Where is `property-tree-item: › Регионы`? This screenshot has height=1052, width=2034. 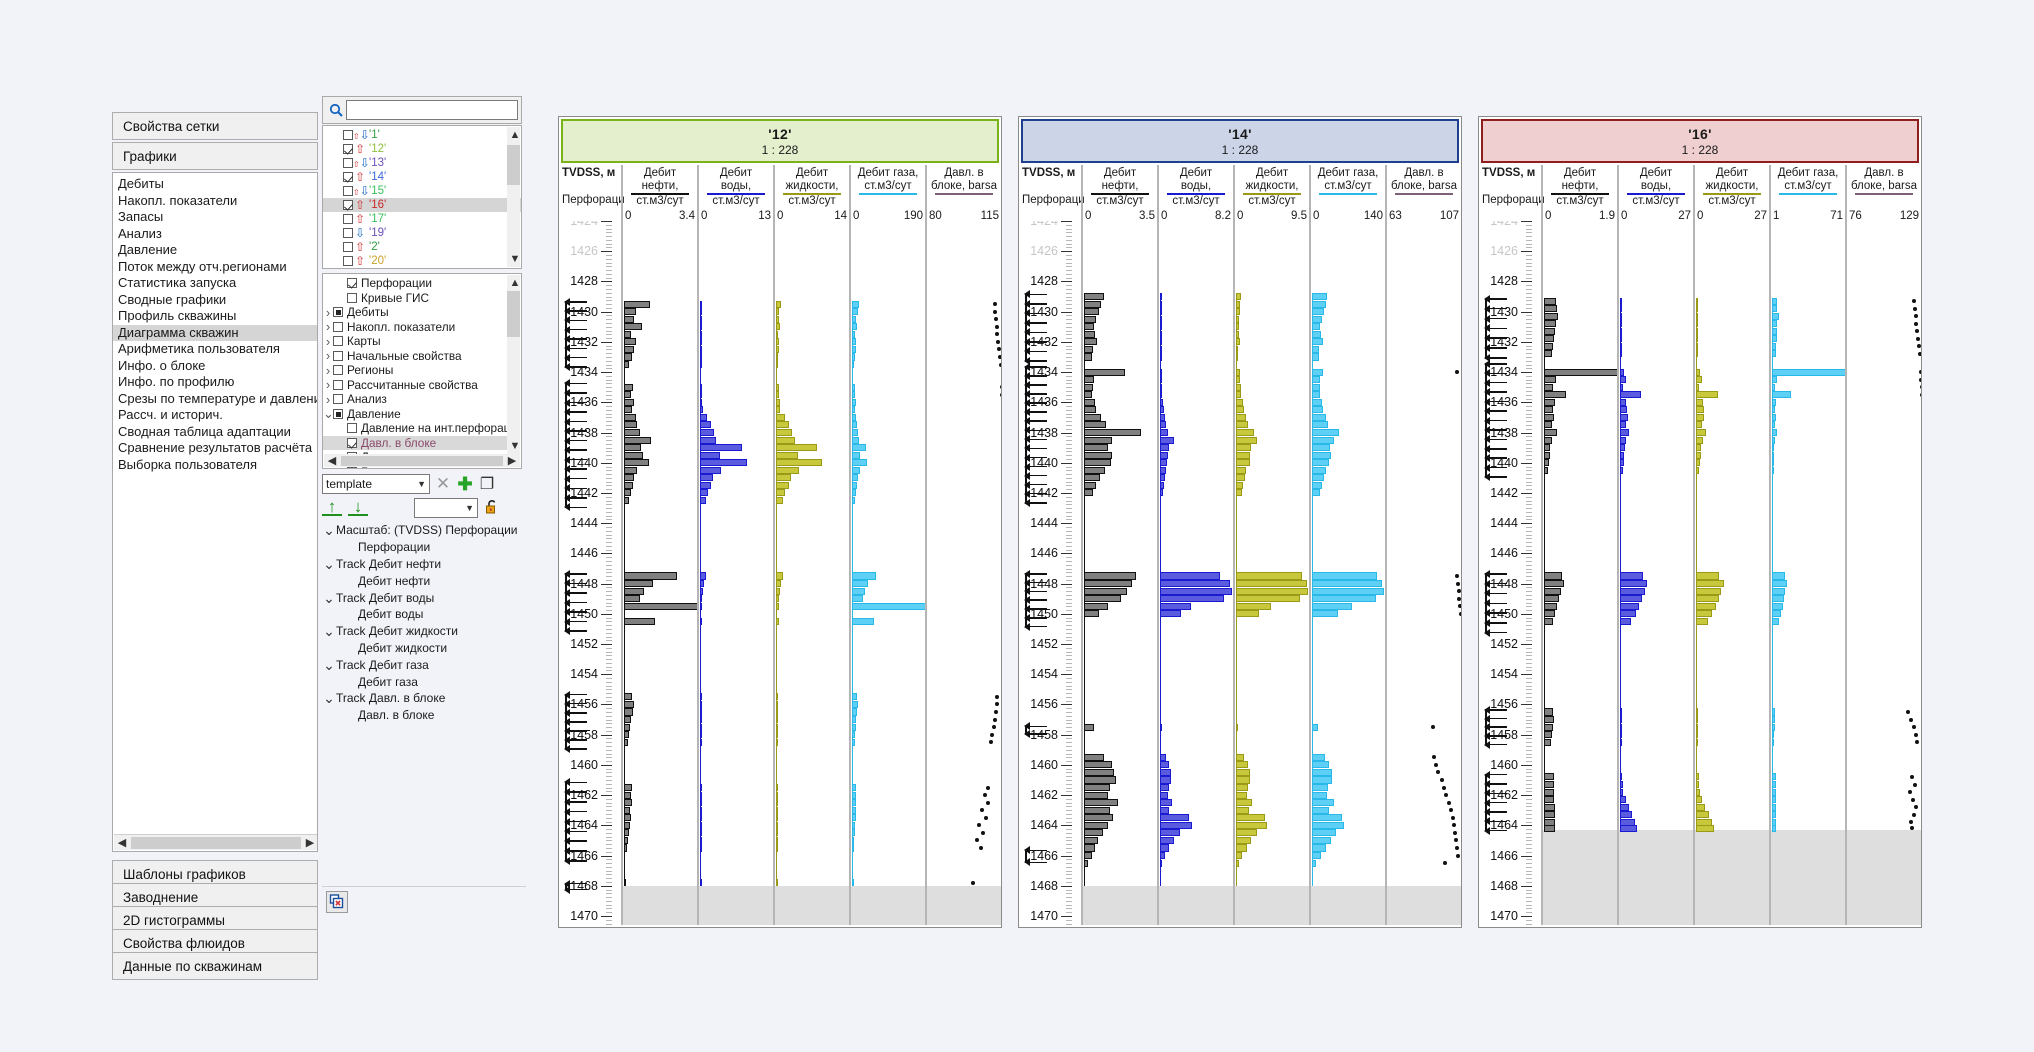 property-tree-item: › Регионы is located at coordinates (415, 370).